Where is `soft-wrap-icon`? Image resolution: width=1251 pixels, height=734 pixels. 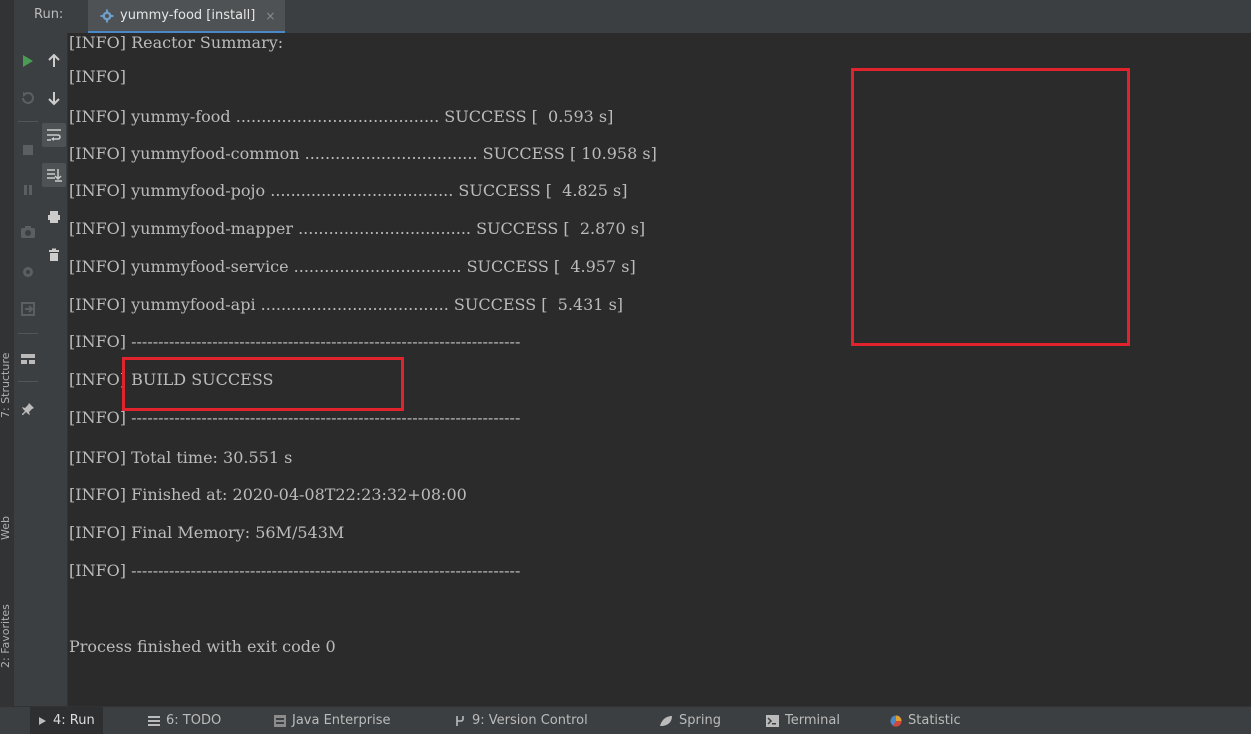
soft-wrap-icon is located at coordinates (54, 135).